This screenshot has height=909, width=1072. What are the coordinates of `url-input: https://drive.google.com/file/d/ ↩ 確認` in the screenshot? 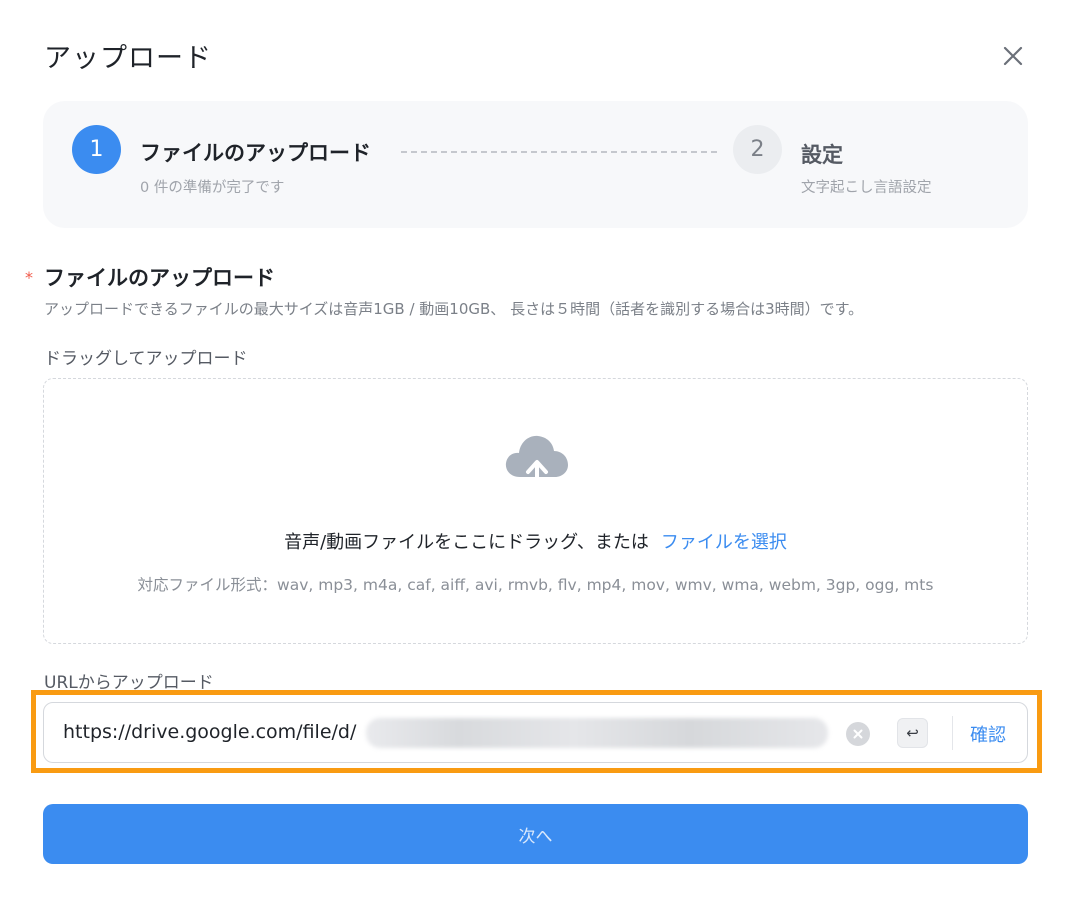 It's located at (535, 732).